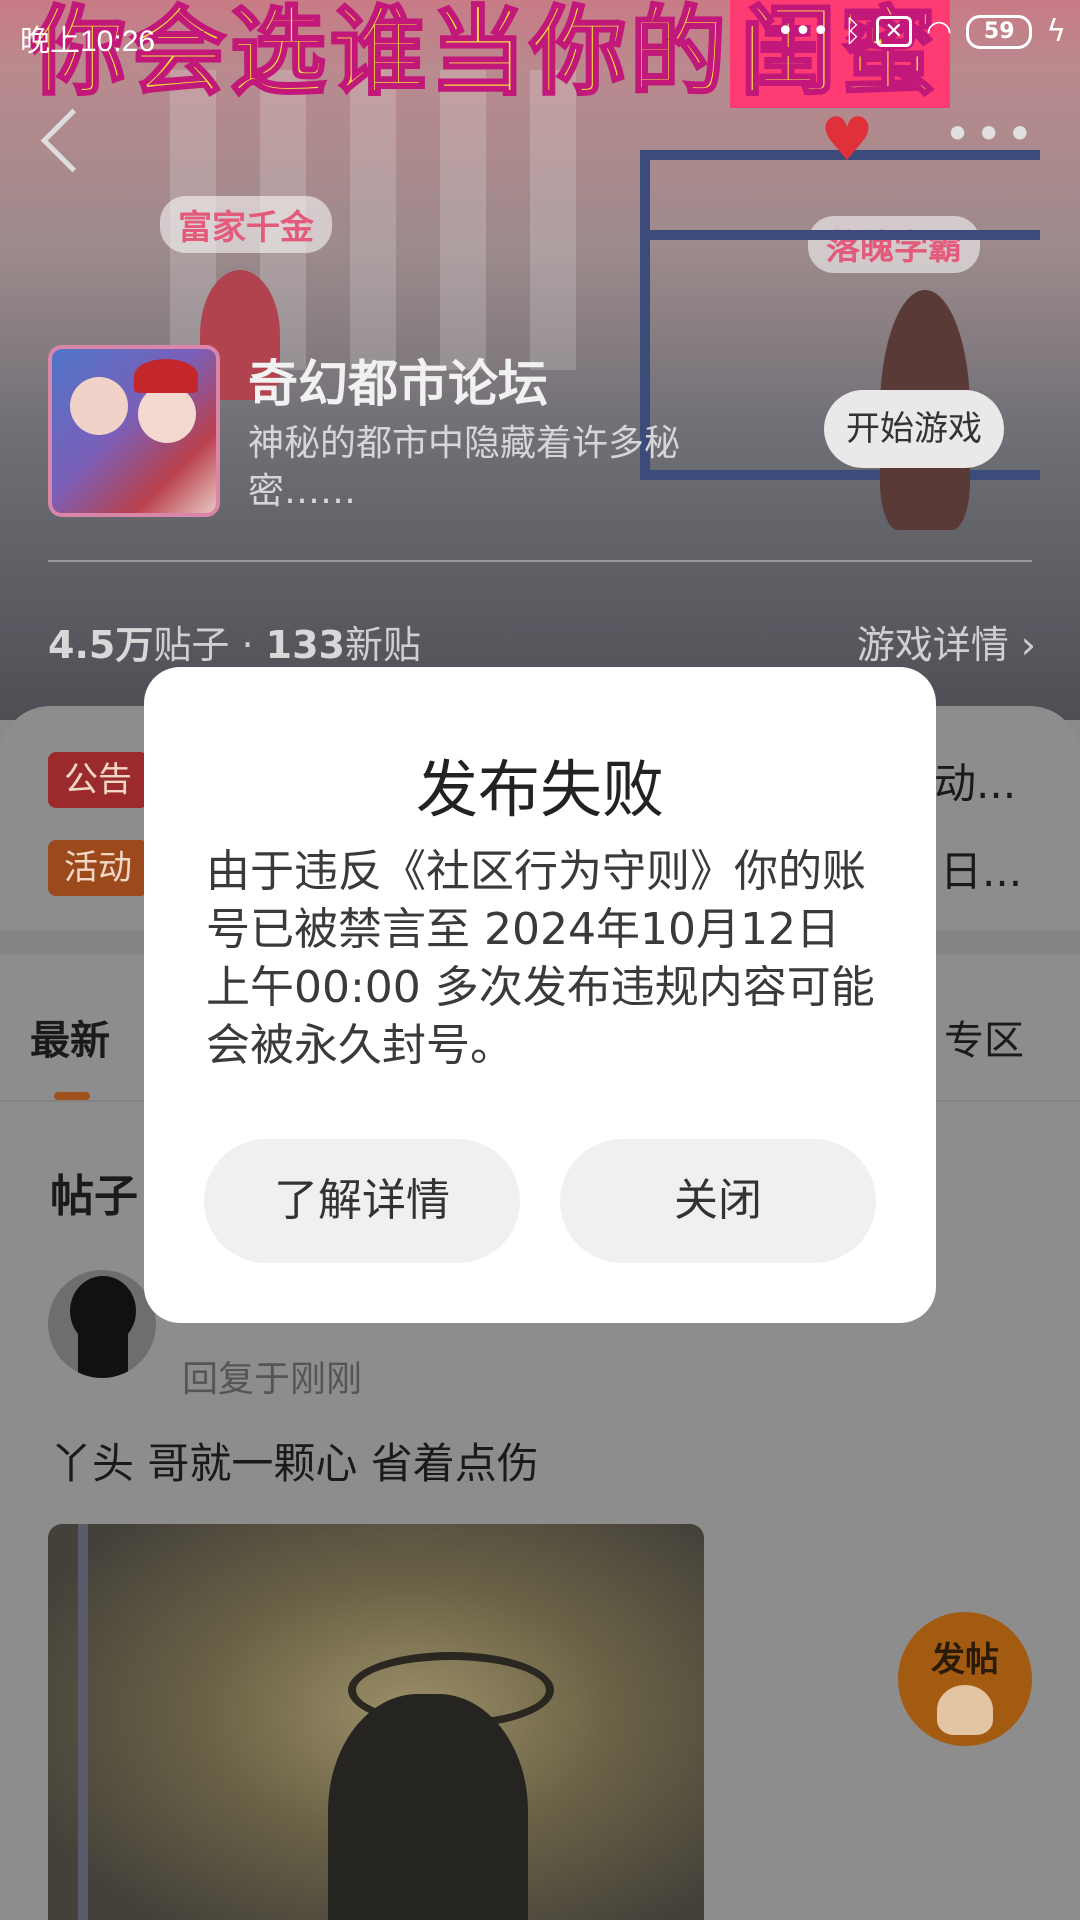 The width and height of the screenshot is (1080, 1920). I want to click on dialog-title: 发布失败, so click(539, 789).